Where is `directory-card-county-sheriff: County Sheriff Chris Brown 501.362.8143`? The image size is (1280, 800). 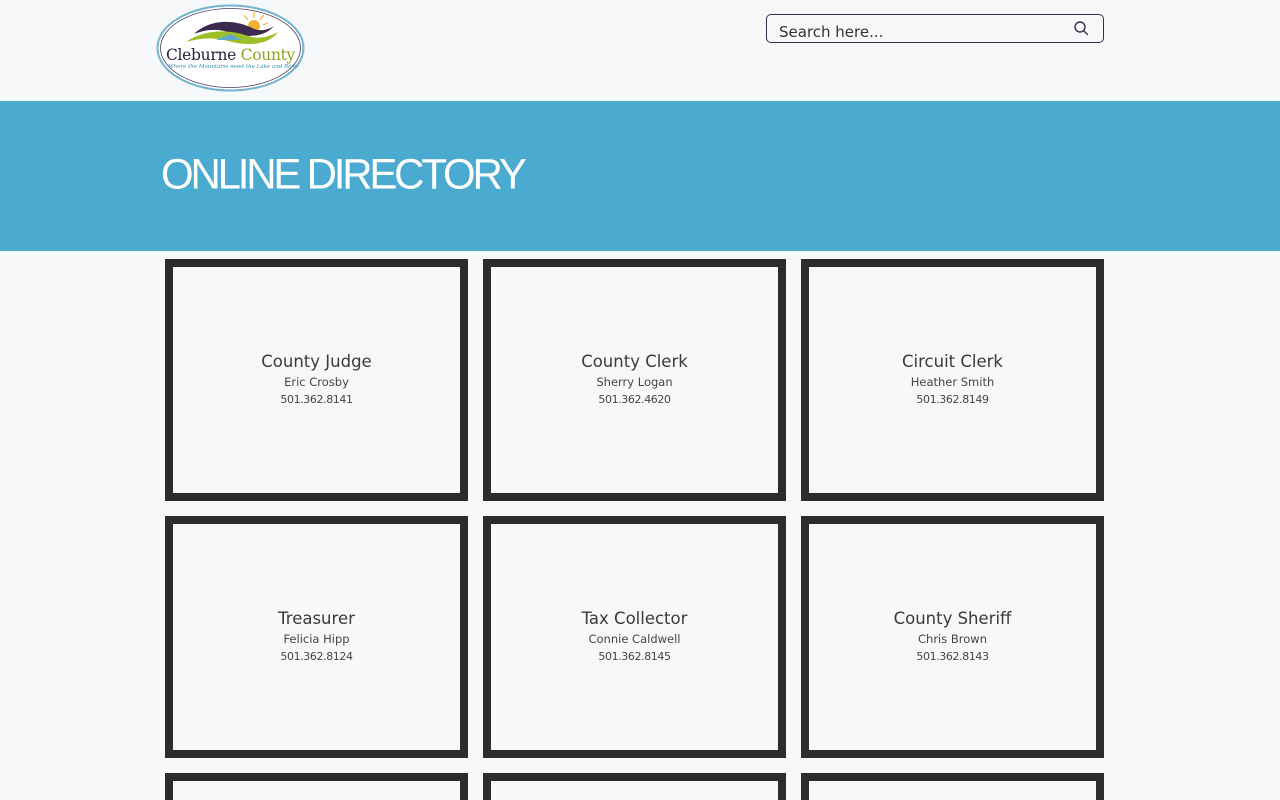
directory-card-county-sheriff: County Sheriff Chris Brown 501.362.8143 is located at coordinates (952, 637).